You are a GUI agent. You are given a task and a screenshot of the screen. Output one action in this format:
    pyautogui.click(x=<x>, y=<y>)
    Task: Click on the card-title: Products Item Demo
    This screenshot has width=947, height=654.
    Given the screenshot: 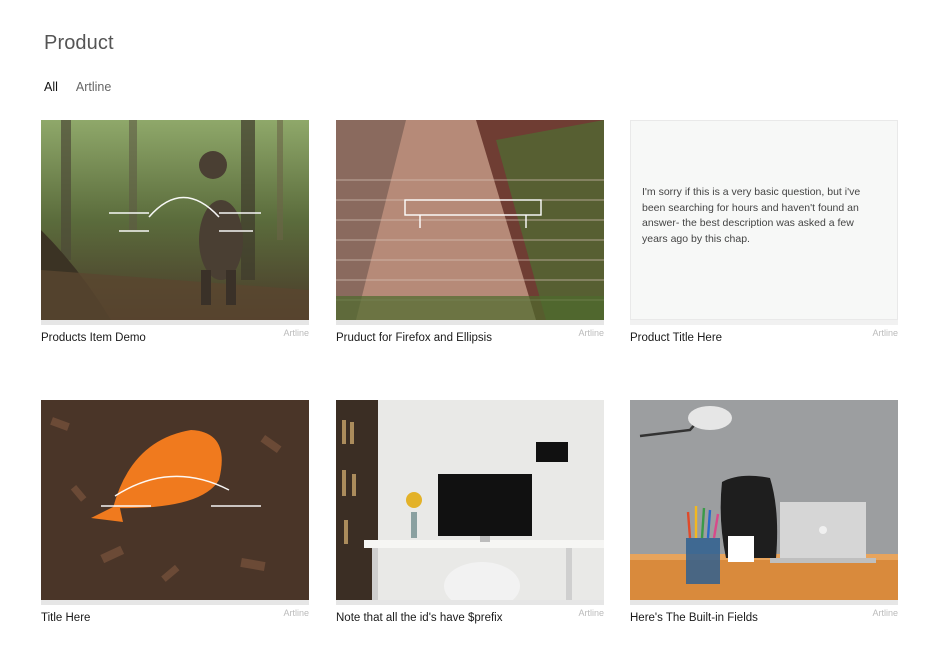 What is the action you would take?
    pyautogui.click(x=93, y=338)
    